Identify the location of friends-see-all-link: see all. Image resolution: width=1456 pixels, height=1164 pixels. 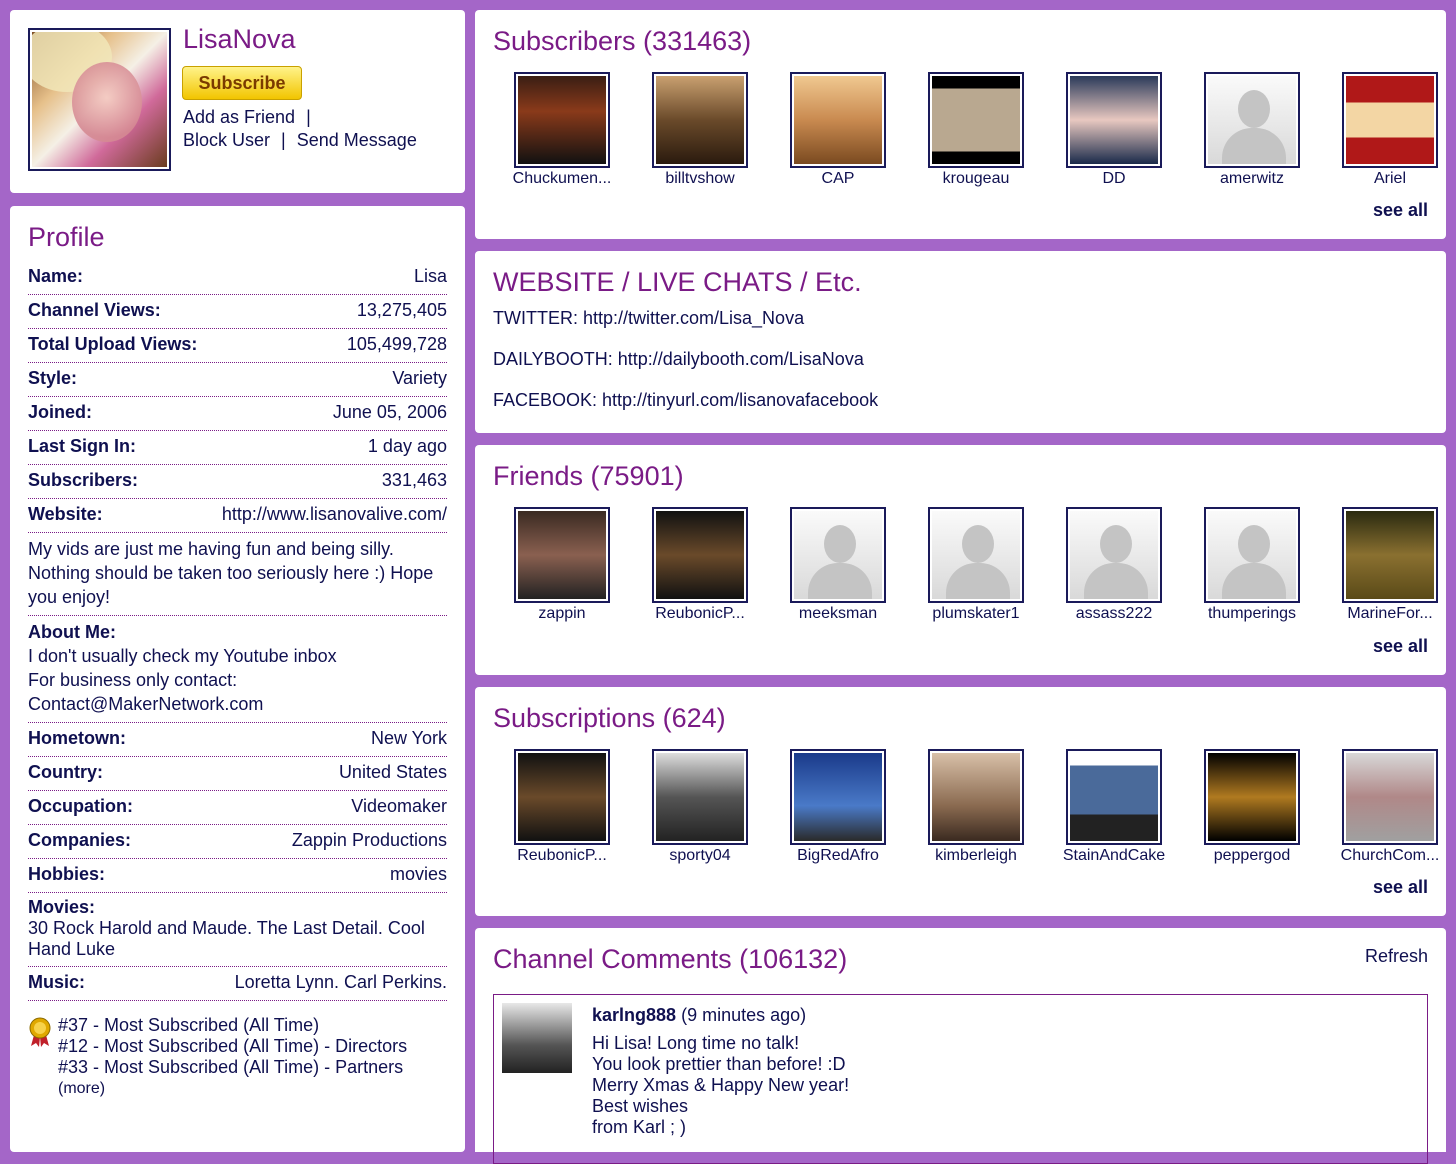
(1400, 646).